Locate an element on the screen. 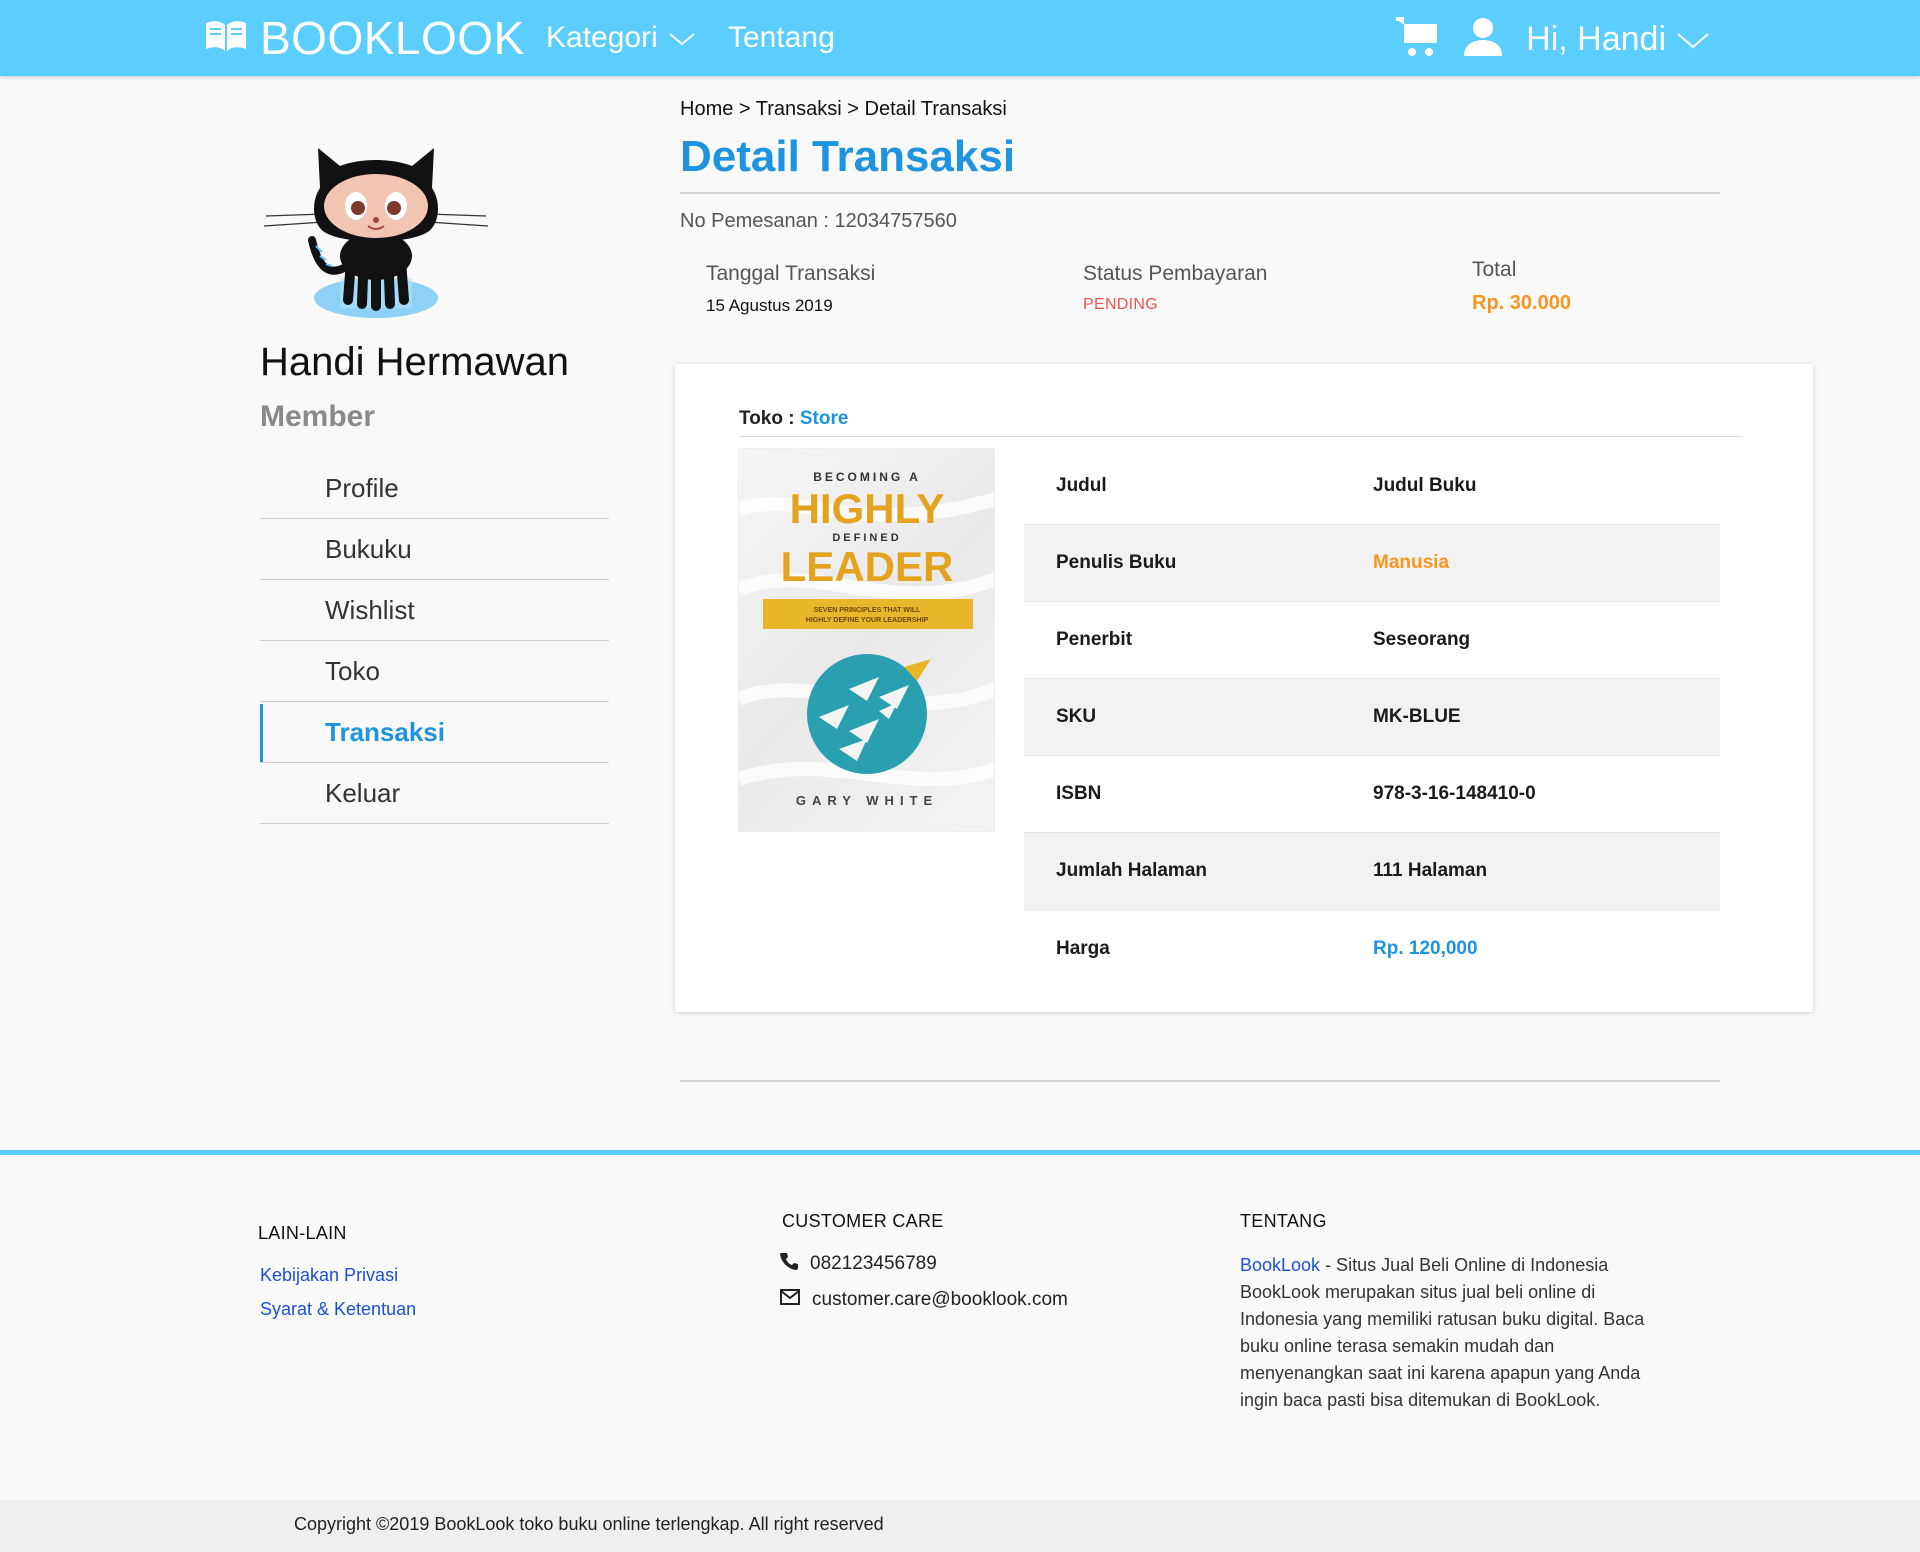 This screenshot has width=1920, height=1552. brand-logo: BOOKLOOK is located at coordinates (364, 38).